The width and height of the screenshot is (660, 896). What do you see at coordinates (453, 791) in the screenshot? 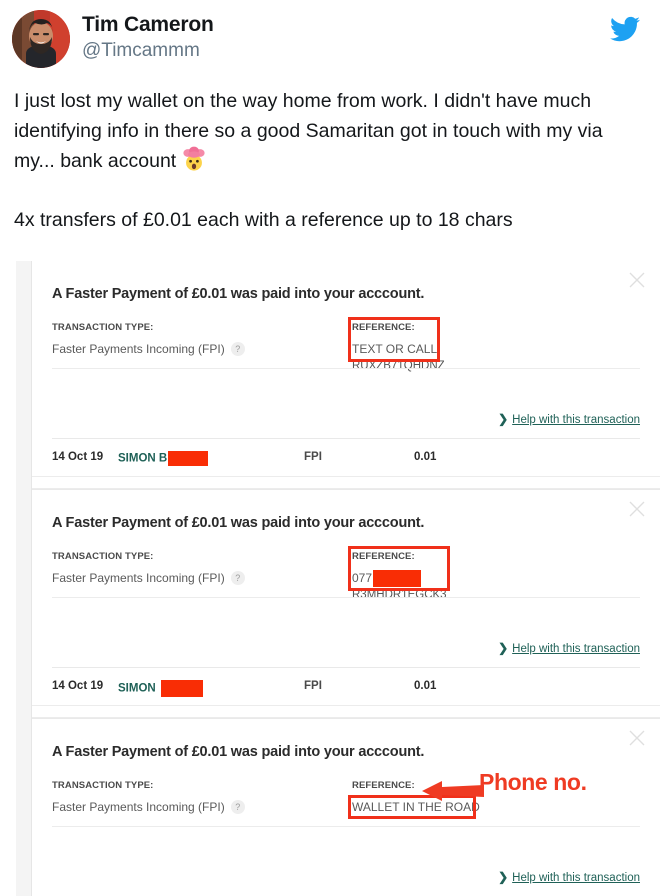
I see `left-arrow-annotation` at bounding box center [453, 791].